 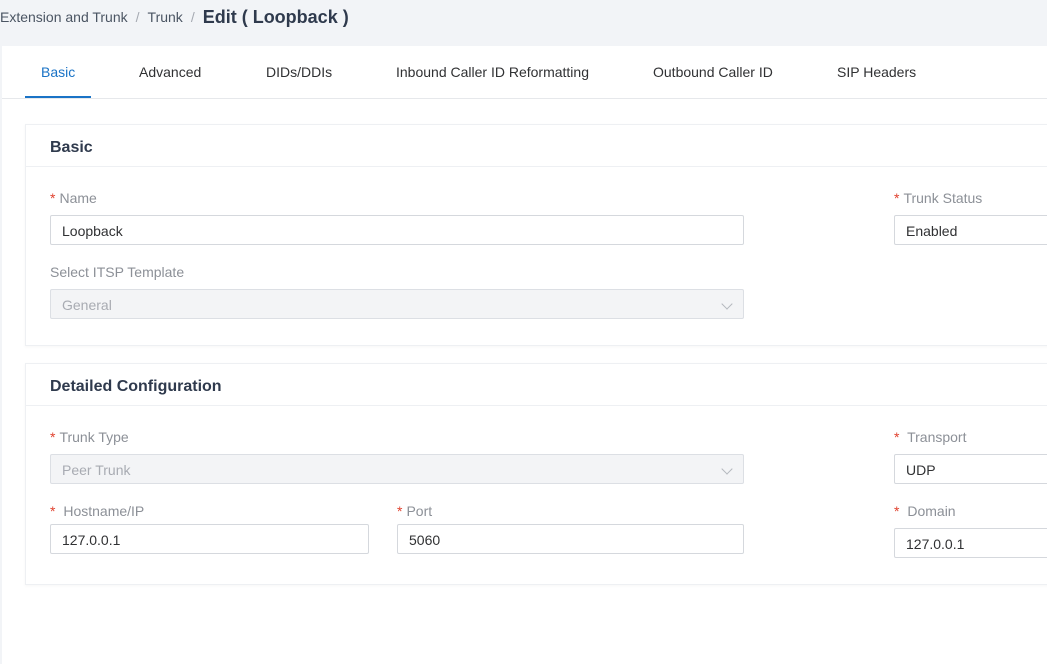 What do you see at coordinates (96, 470) in the screenshot?
I see `trunk-type-value: Peer Trunk` at bounding box center [96, 470].